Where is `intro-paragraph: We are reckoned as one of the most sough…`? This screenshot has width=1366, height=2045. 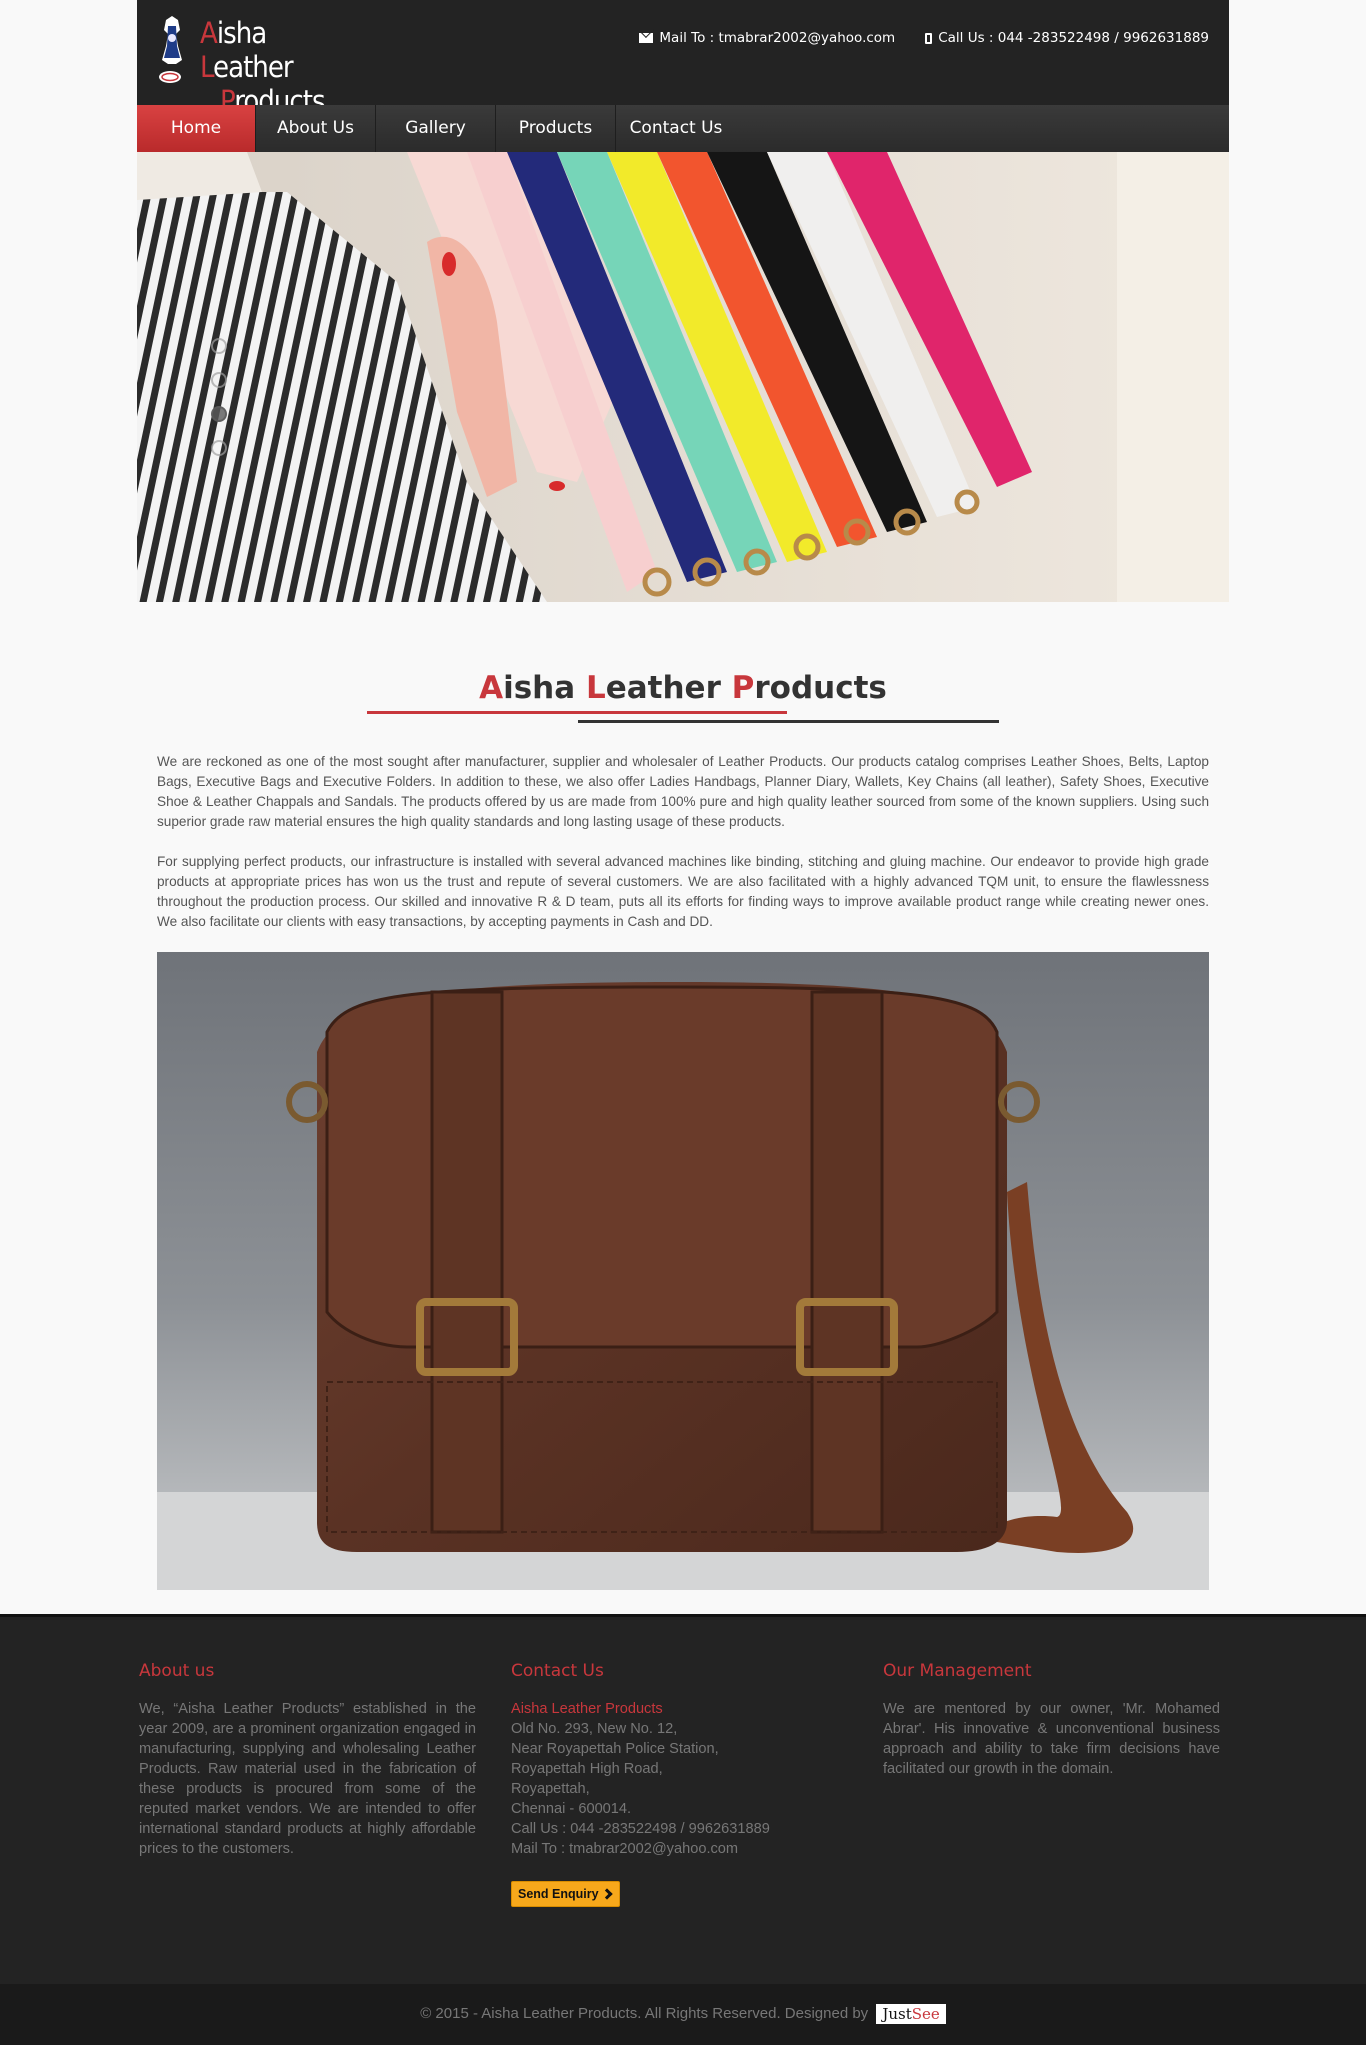 intro-paragraph: We are reckoned as one of the most sough… is located at coordinates (683, 791).